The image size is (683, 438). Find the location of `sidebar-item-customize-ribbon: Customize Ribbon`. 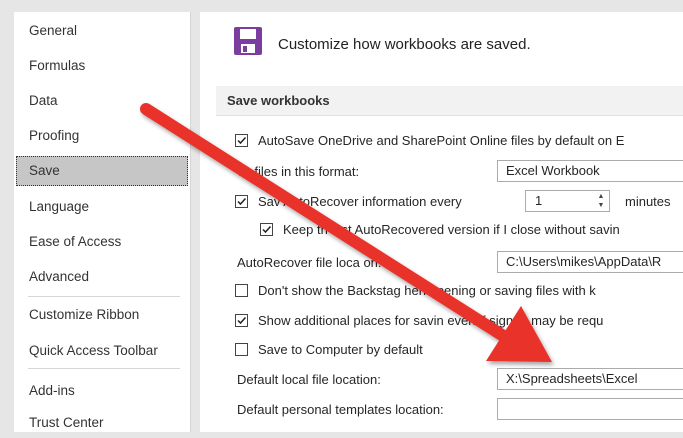

sidebar-item-customize-ribbon: Customize Ribbon is located at coordinates (102, 315).